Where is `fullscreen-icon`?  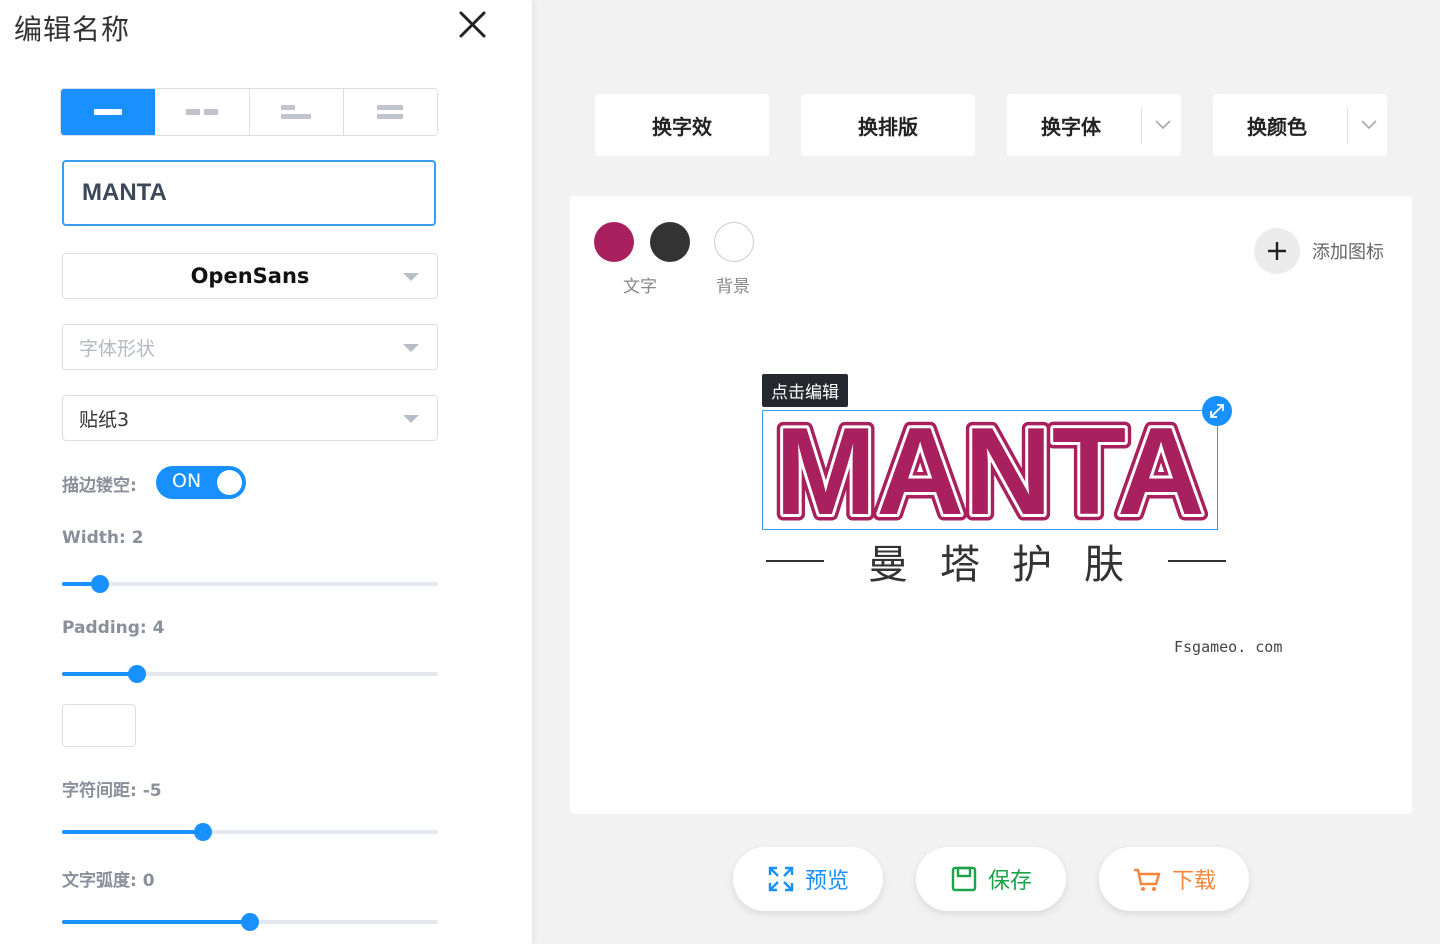
fullscreen-icon is located at coordinates (781, 879).